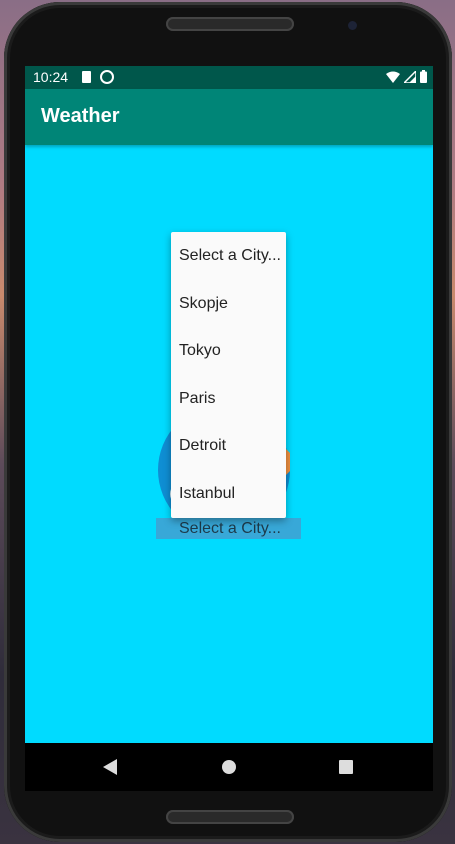 Image resolution: width=455 pixels, height=844 pixels. Describe the element at coordinates (228, 351) in the screenshot. I see `dropdown-option-tokyo: Tokyo` at that location.